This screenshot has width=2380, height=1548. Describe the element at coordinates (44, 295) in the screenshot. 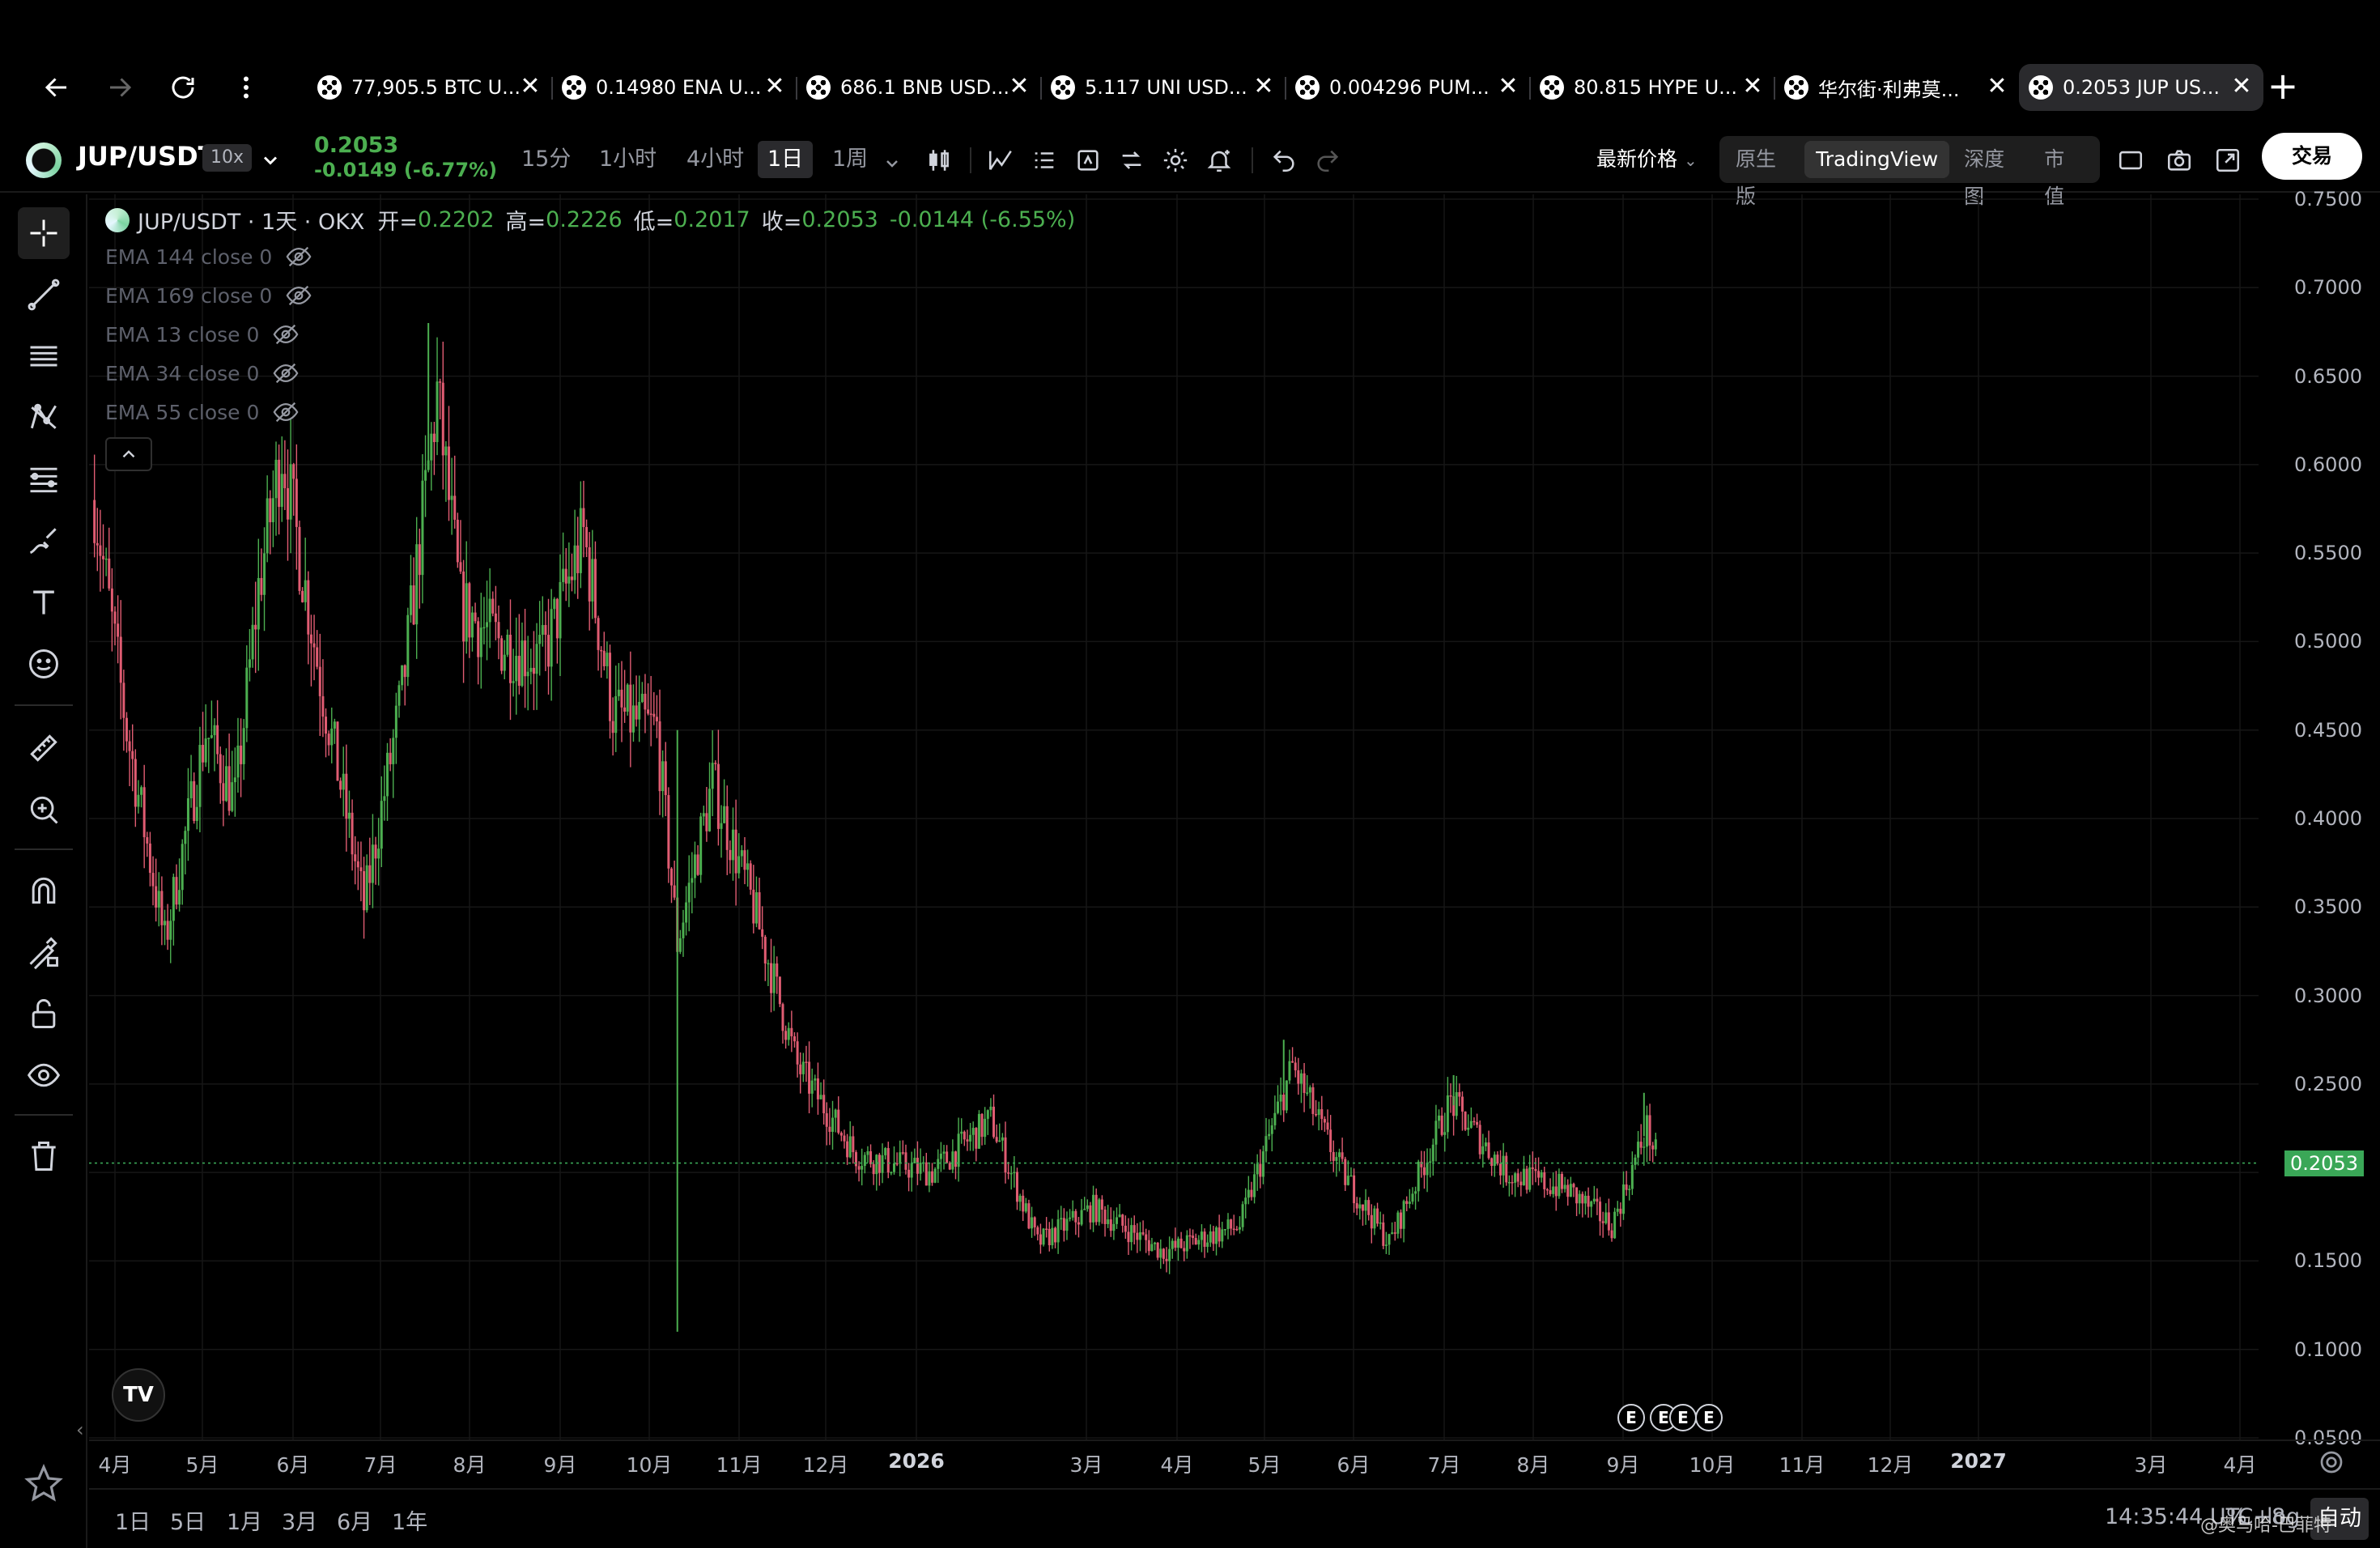

I see `trend-line-icon` at that location.